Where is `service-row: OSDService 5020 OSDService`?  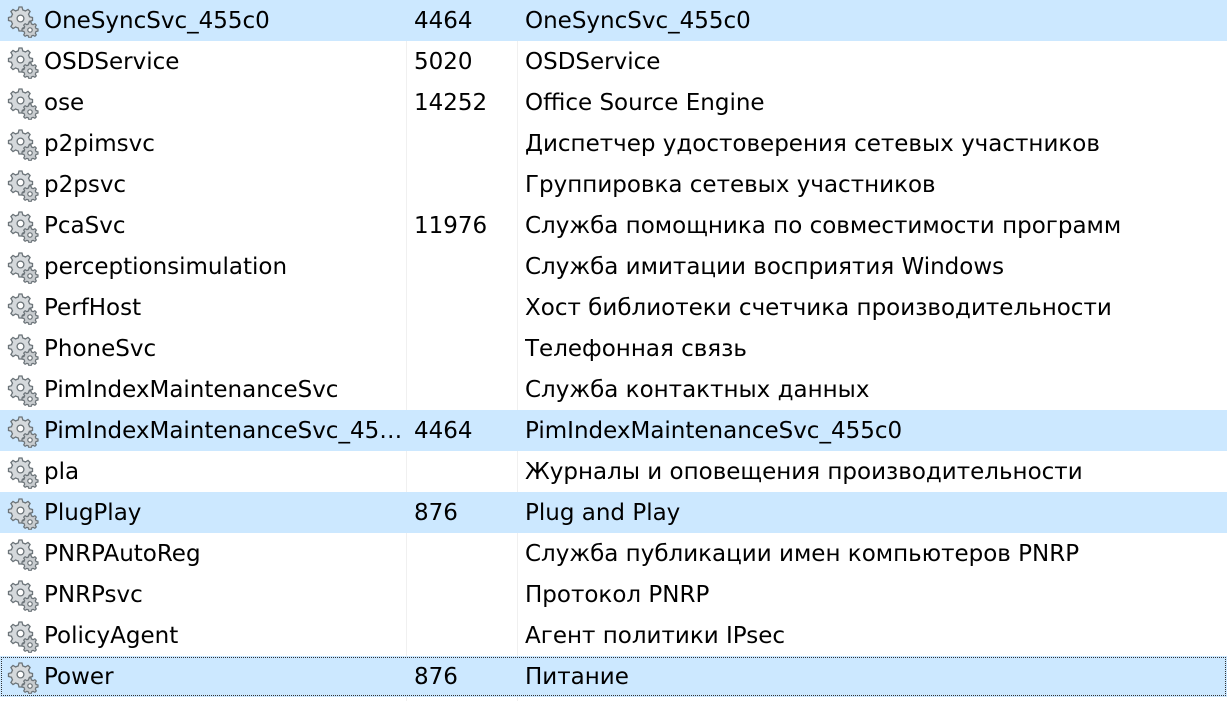
service-row: OSDService 5020 OSDService is located at coordinates (613, 61).